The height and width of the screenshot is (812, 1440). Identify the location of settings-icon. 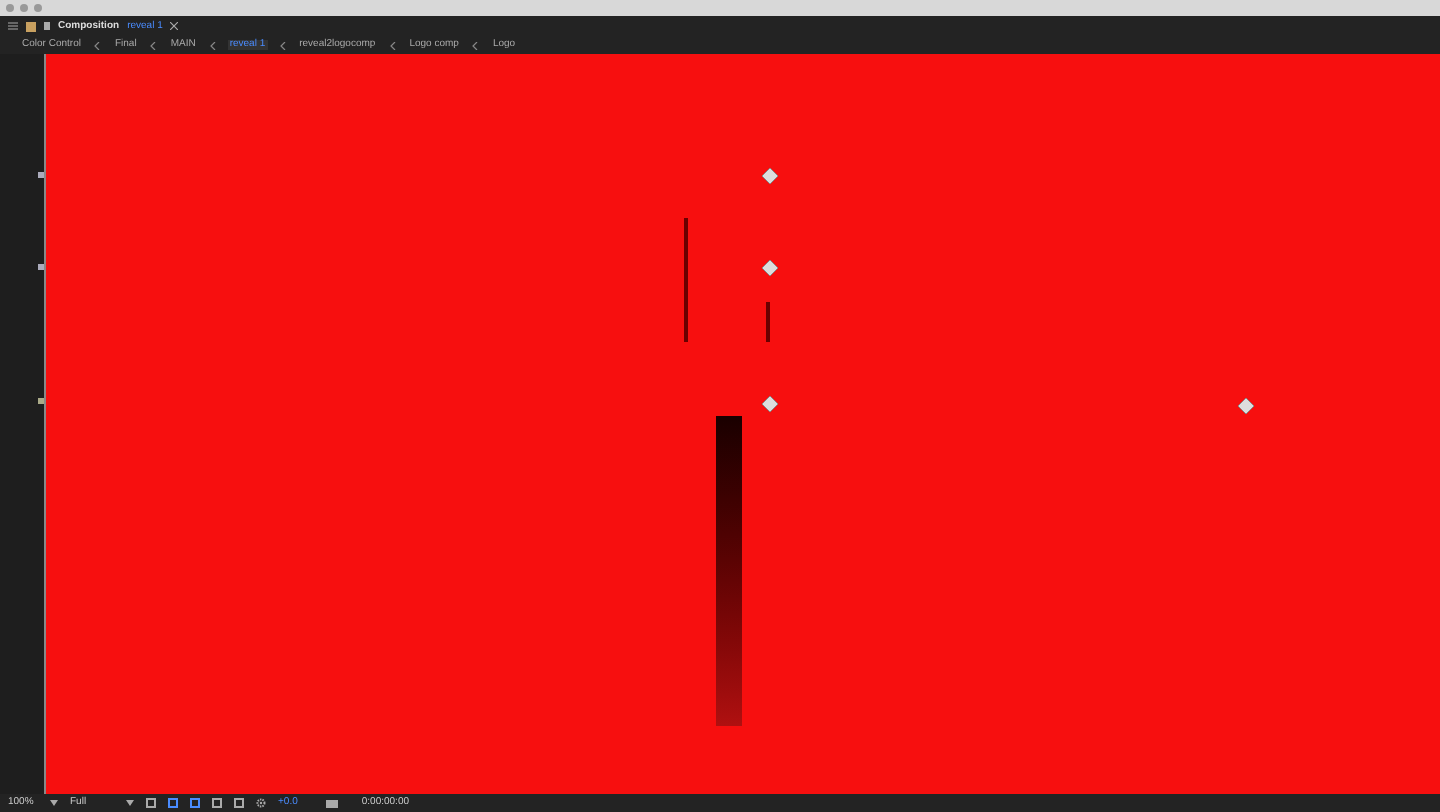
(261, 803).